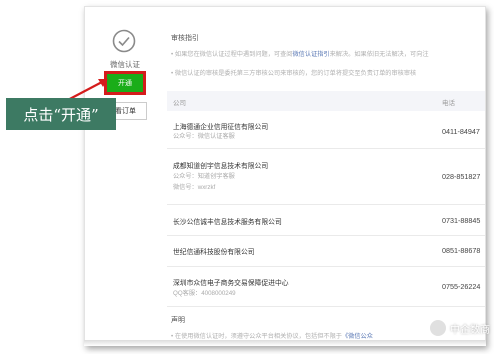 The image size is (494, 354). What do you see at coordinates (120, 176) in the screenshot?
I see `sidebar: 微信认证 开通 查看订单` at bounding box center [120, 176].